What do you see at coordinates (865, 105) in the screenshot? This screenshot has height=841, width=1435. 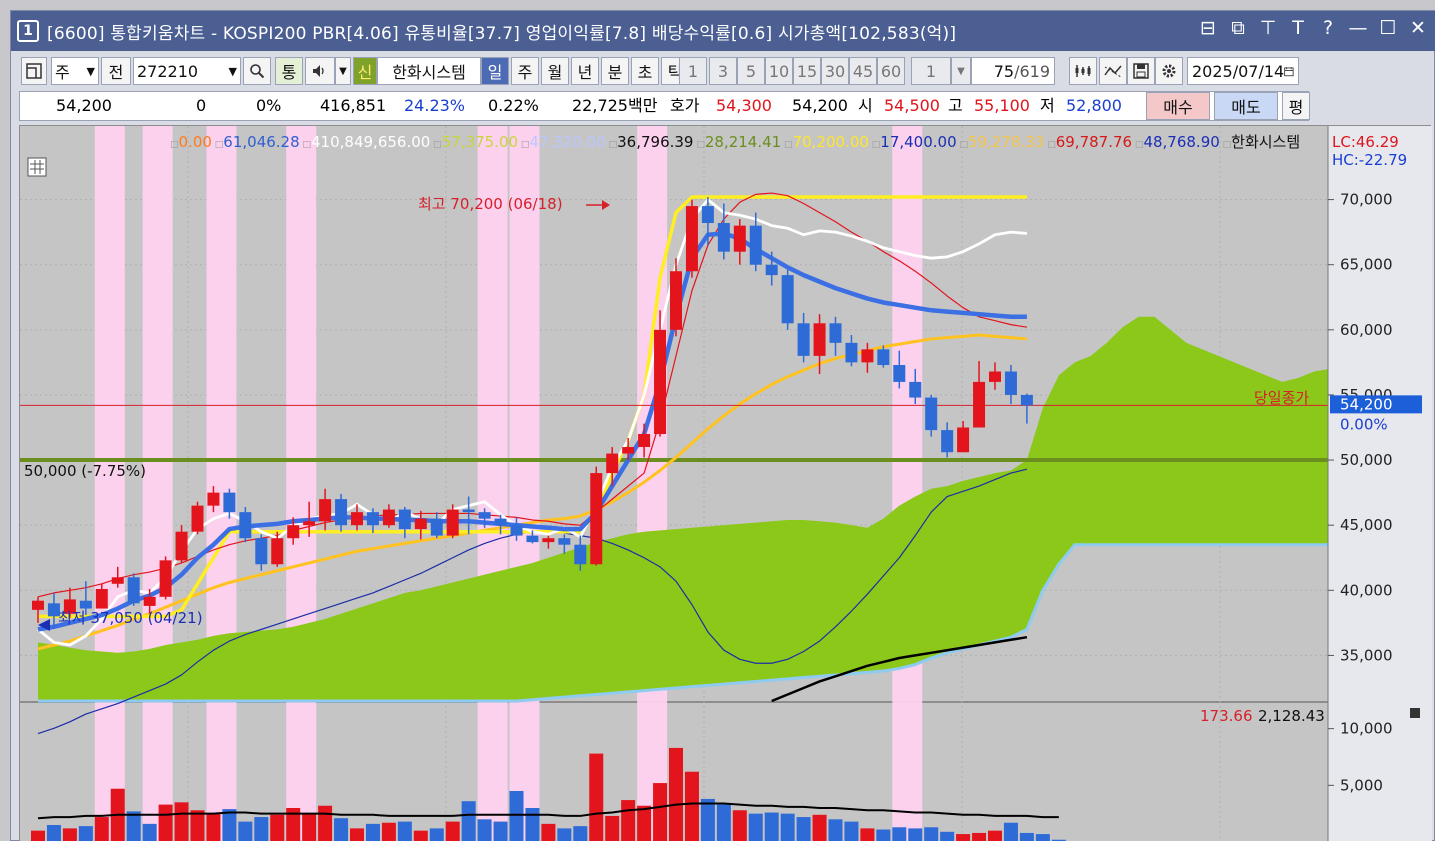 I see `quote-open-label: 시` at bounding box center [865, 105].